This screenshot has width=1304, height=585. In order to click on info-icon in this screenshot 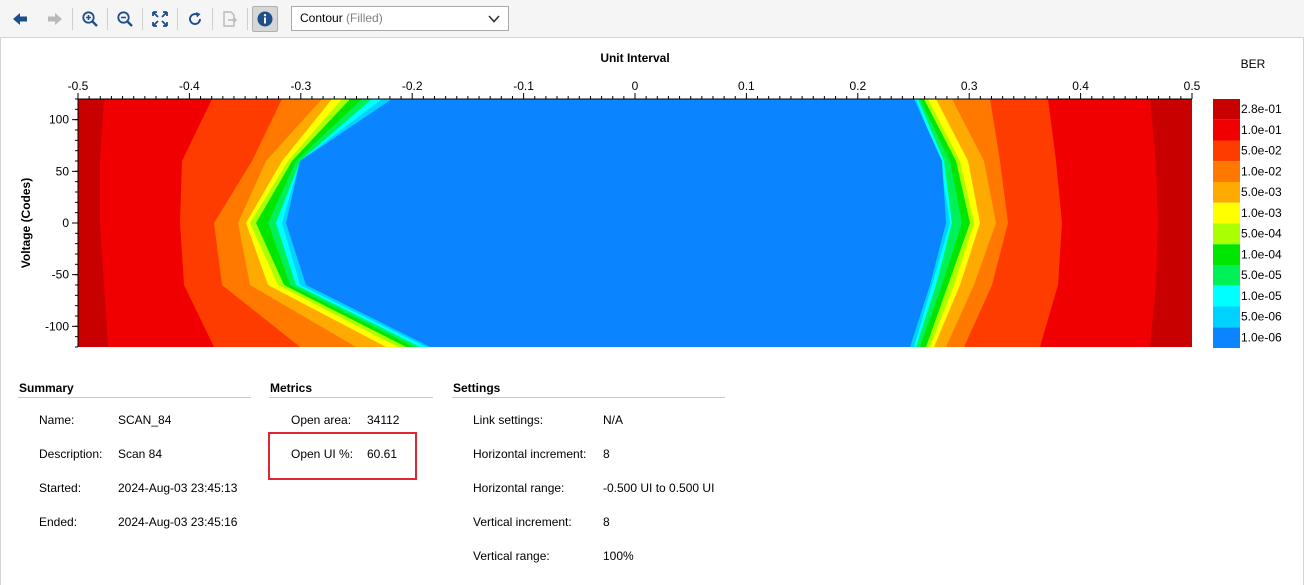, I will do `click(265, 19)`.